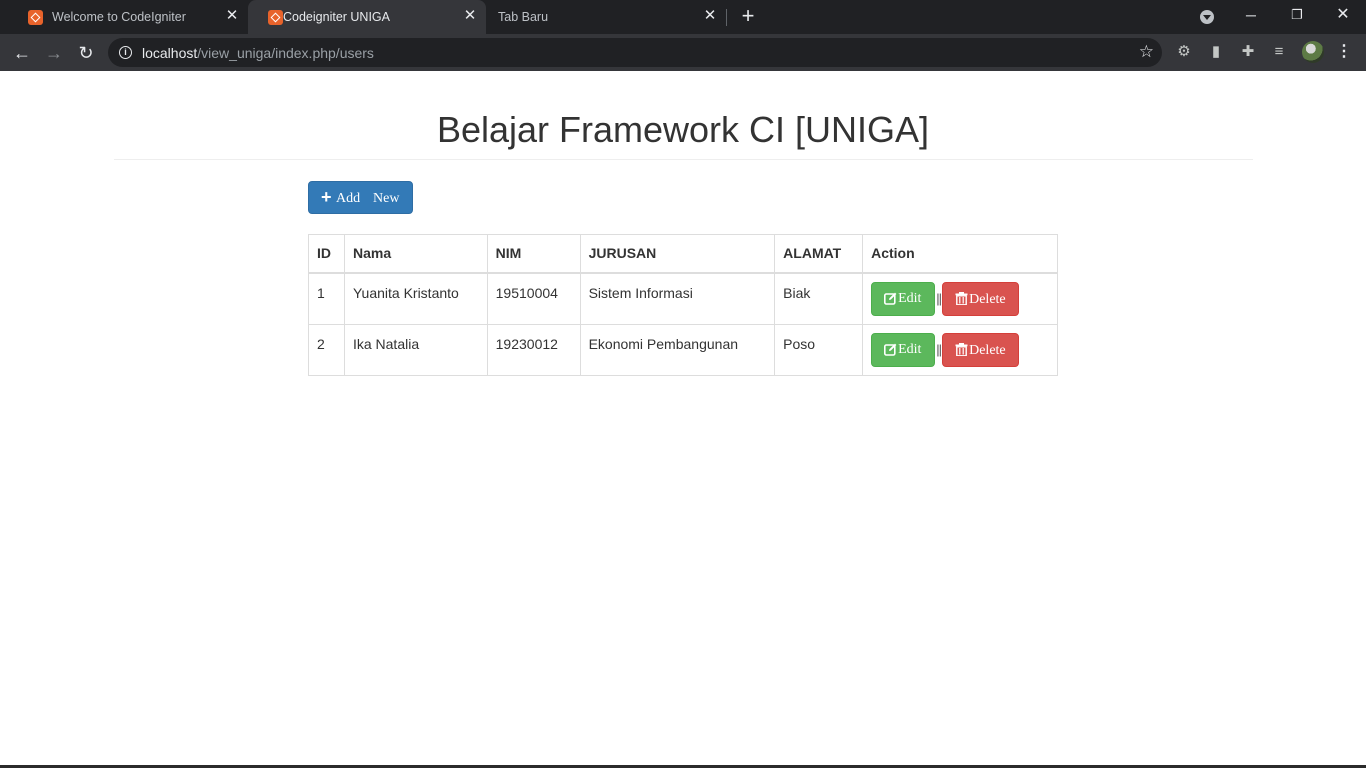 The height and width of the screenshot is (768, 1366). What do you see at coordinates (1251, 15) in the screenshot?
I see `minimize-icon: ─` at bounding box center [1251, 15].